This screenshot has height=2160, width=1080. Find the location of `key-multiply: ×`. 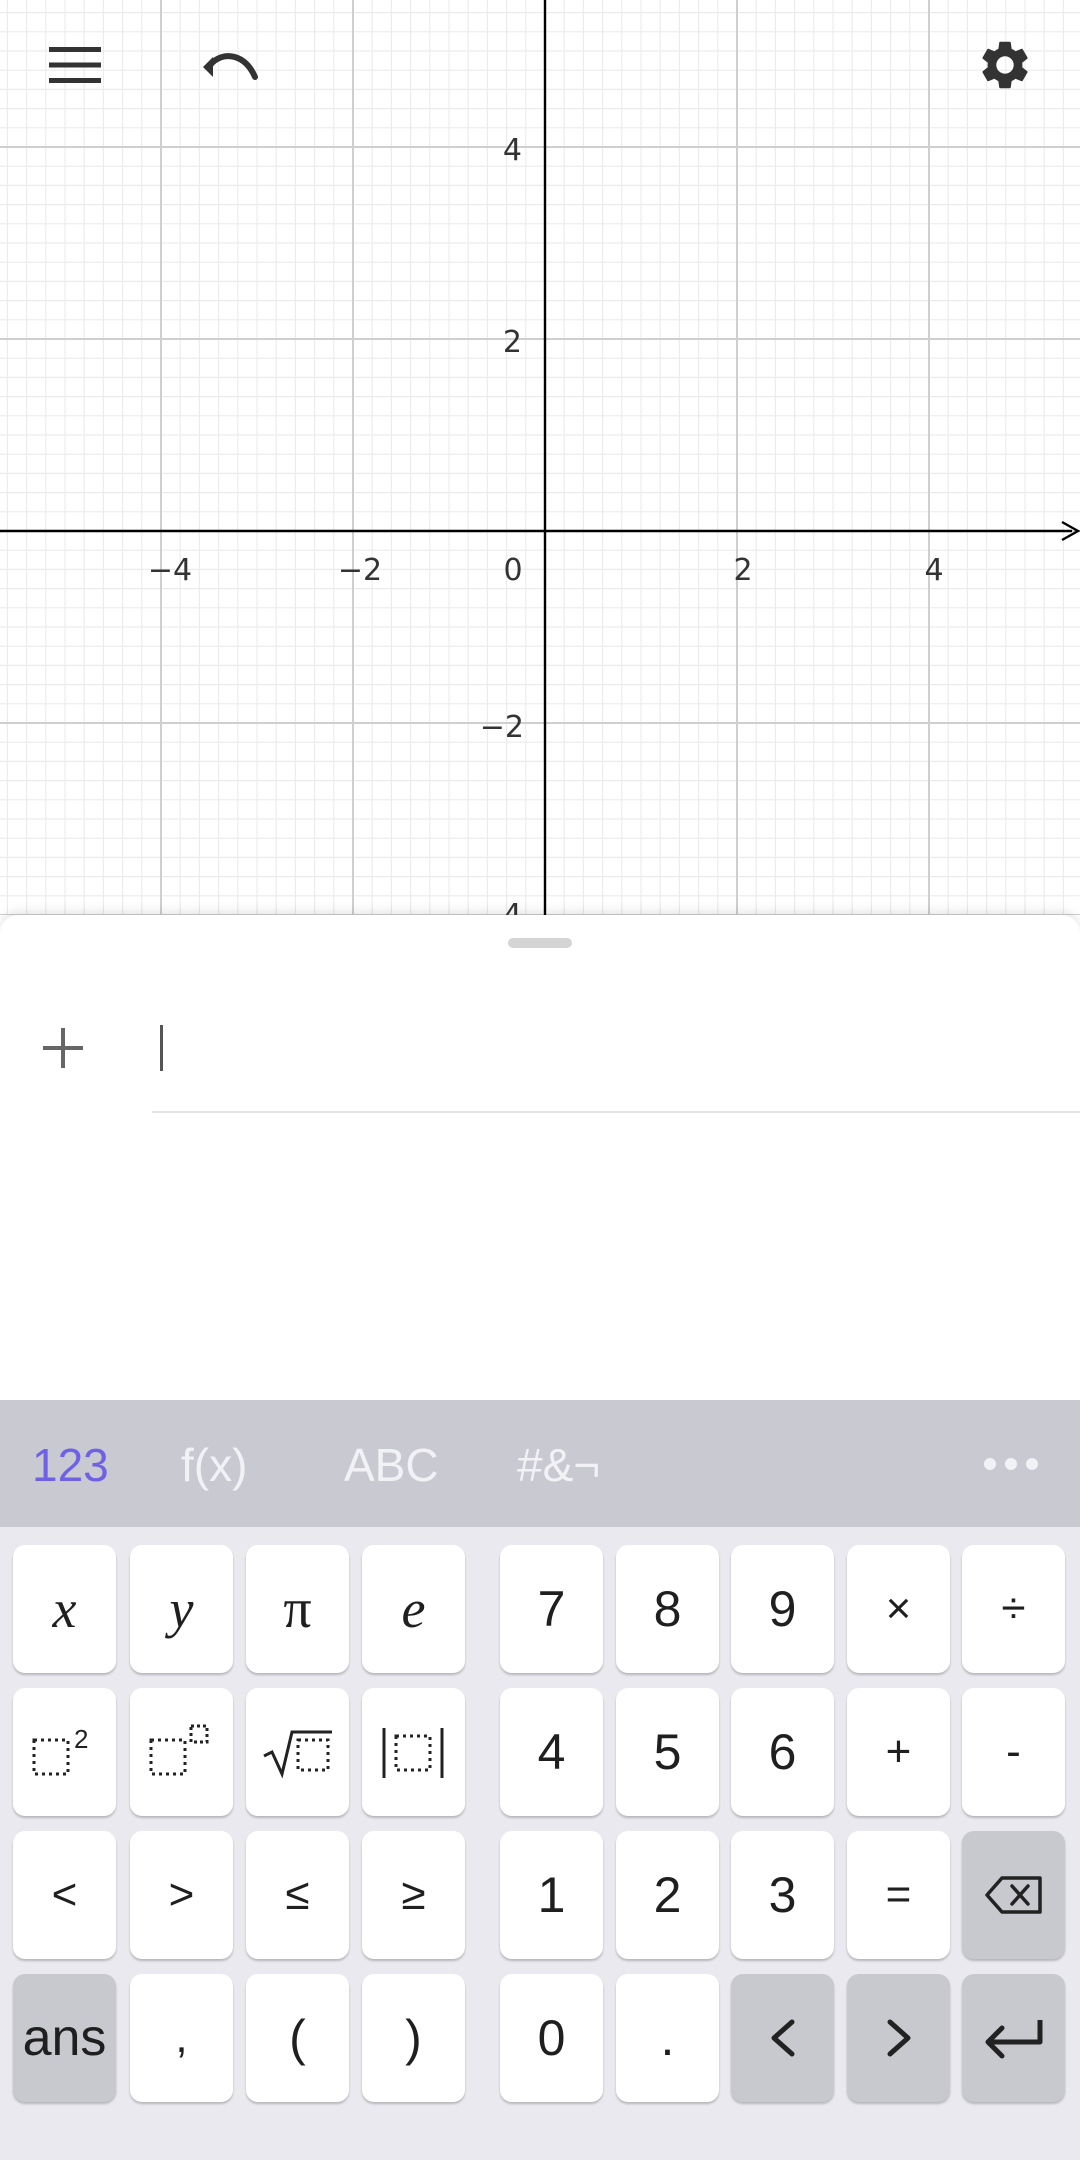

key-multiply: × is located at coordinates (898, 1609).